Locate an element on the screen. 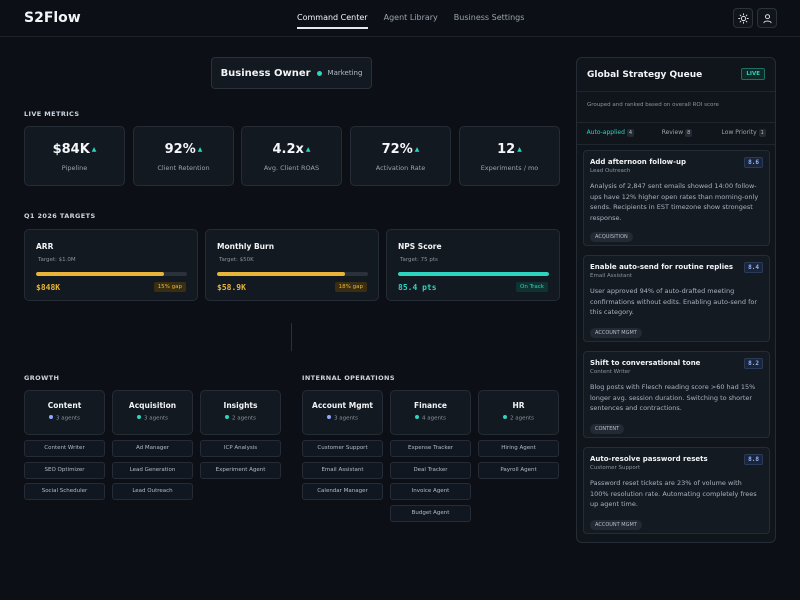 This screenshot has height=600, width=800. tab-low-priority: Low Priority 1 is located at coordinates (742, 134).